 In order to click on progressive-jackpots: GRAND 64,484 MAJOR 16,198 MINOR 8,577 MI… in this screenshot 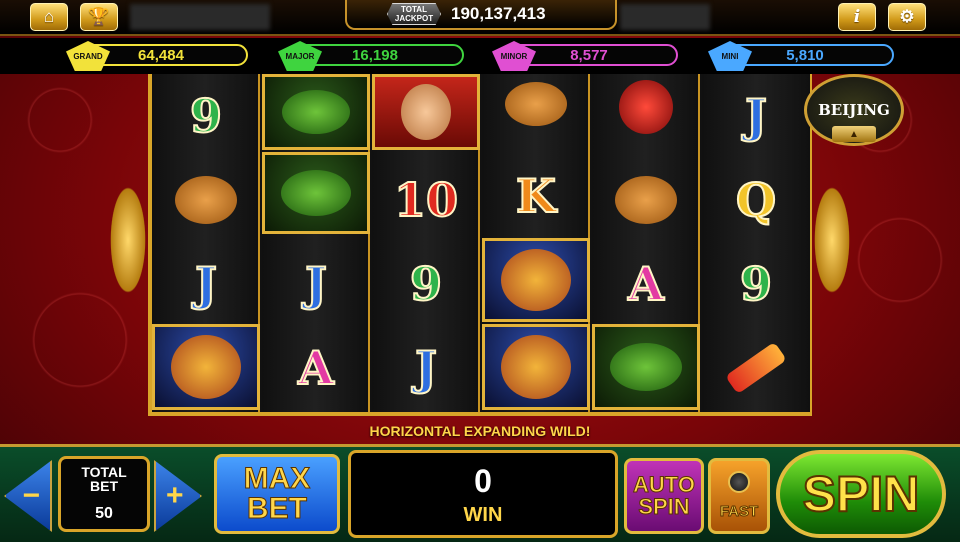, I will do `click(480, 56)`.